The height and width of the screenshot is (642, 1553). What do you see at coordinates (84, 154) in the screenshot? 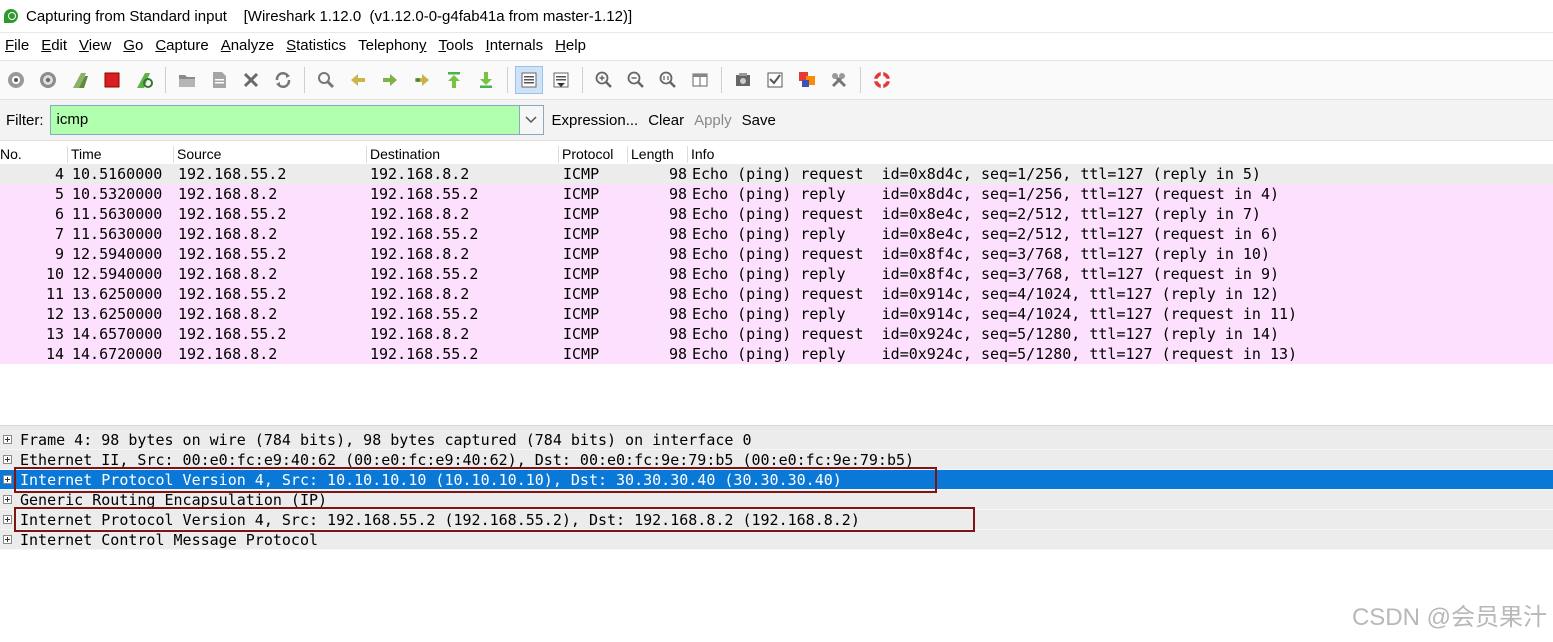
I see `column-header-time: Time` at bounding box center [84, 154].